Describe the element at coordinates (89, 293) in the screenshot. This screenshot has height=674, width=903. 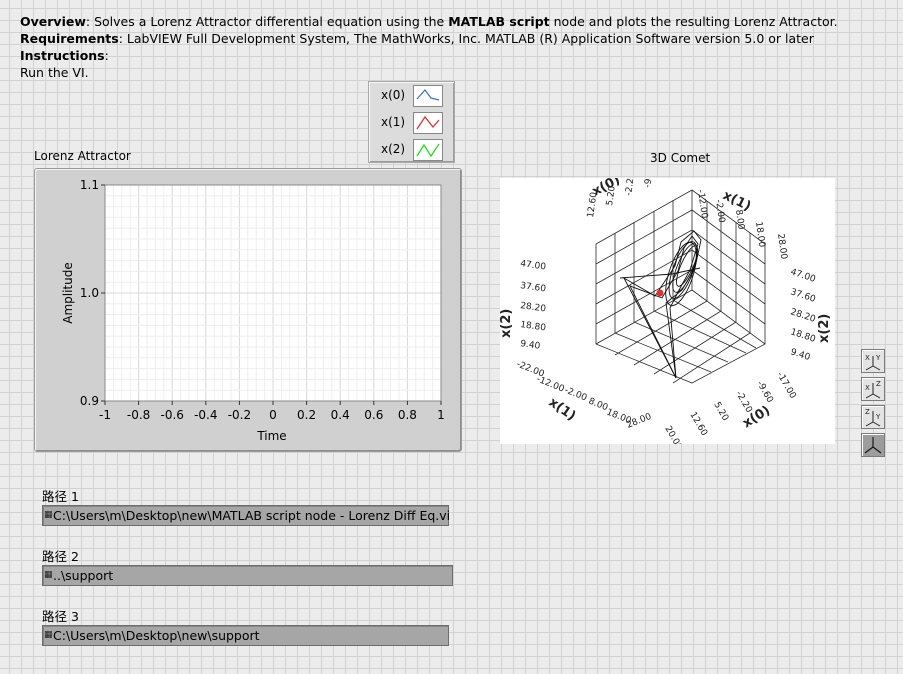
I see `y-tick-label: 1.0` at that location.